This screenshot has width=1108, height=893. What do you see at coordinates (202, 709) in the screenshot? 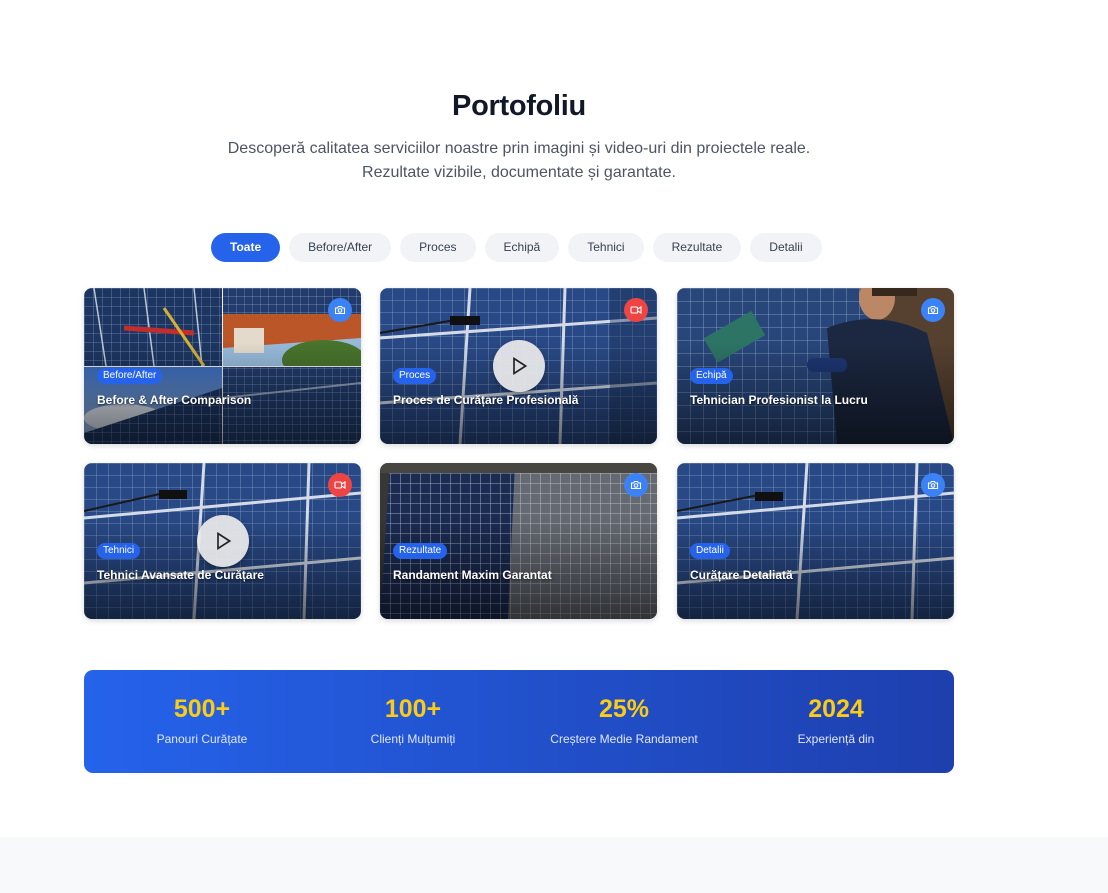
I see `stat-value: 500+` at bounding box center [202, 709].